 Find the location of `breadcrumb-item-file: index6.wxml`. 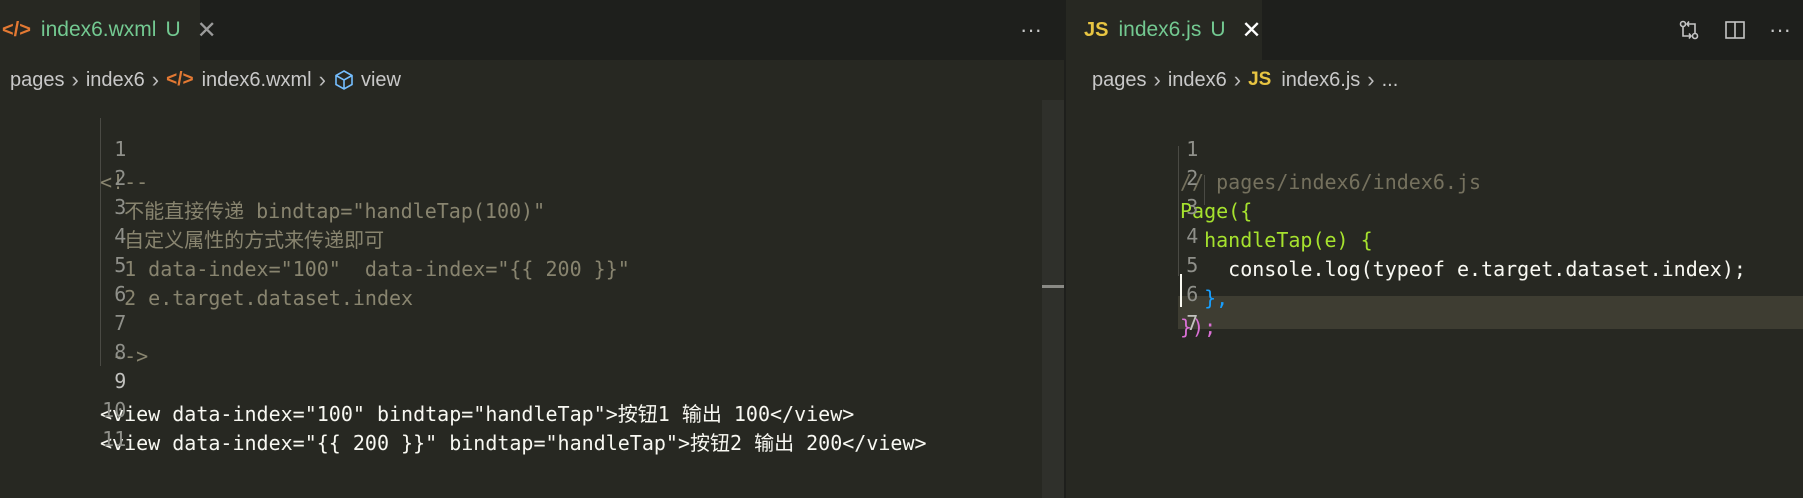

breadcrumb-item-file: index6.wxml is located at coordinates (257, 80).